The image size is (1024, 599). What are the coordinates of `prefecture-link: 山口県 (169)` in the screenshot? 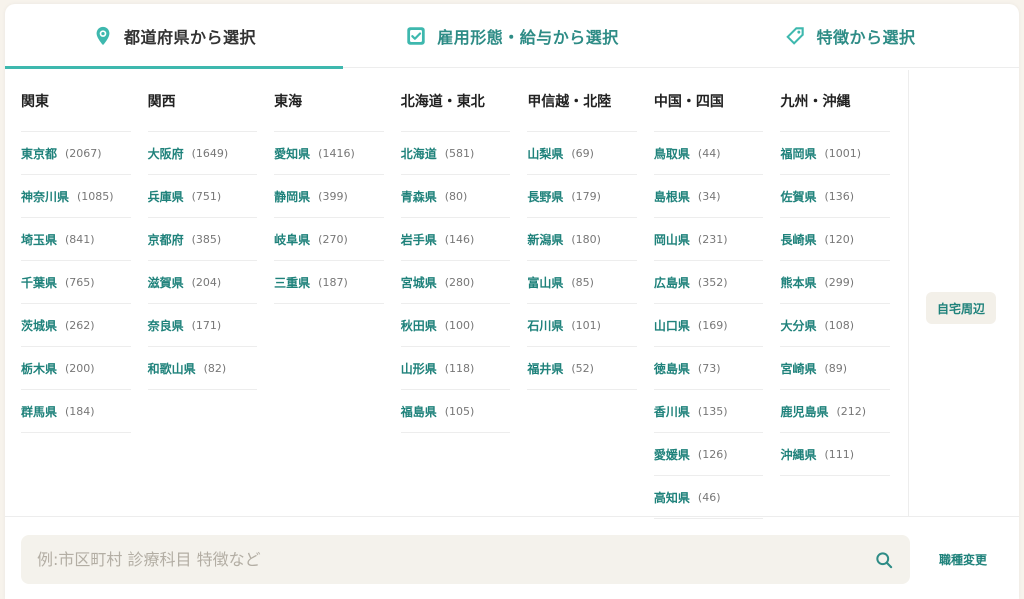 It's located at (708, 325).